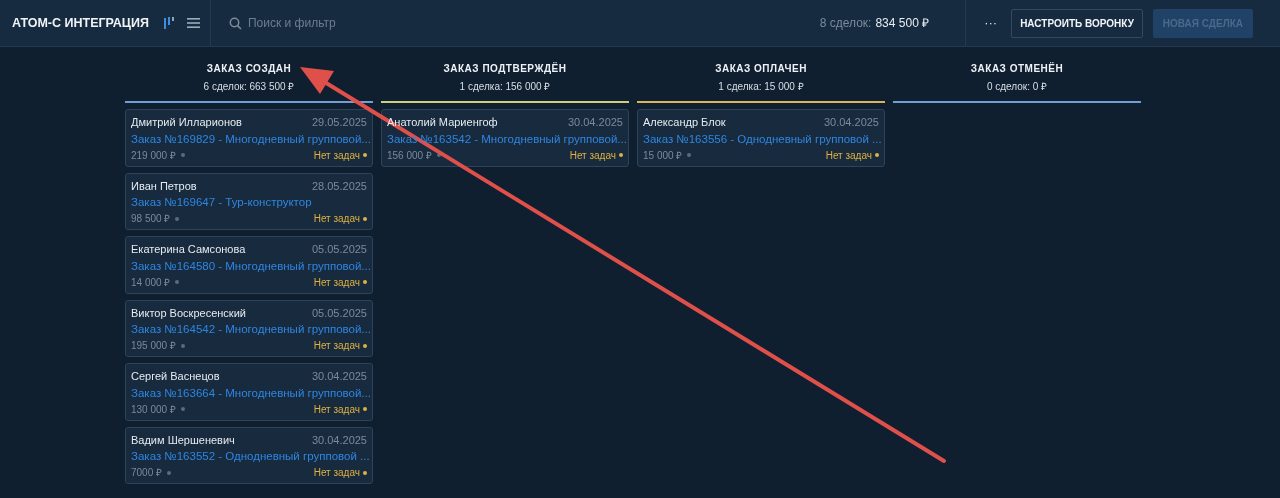 This screenshot has width=1280, height=498. Describe the element at coordinates (188, 249) in the screenshot. I see `client-name: Екатерина Самсонова` at that location.